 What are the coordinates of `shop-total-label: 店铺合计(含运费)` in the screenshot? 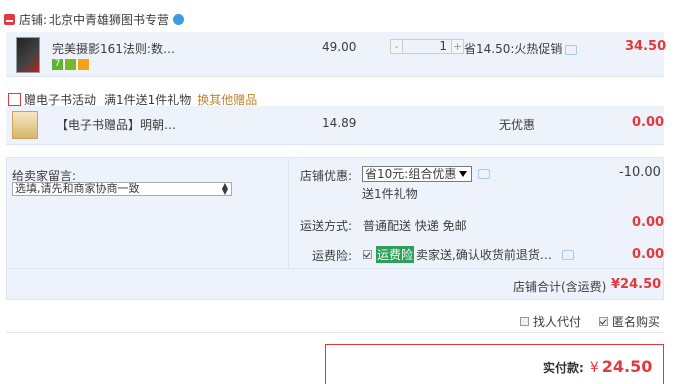 It's located at (560, 287).